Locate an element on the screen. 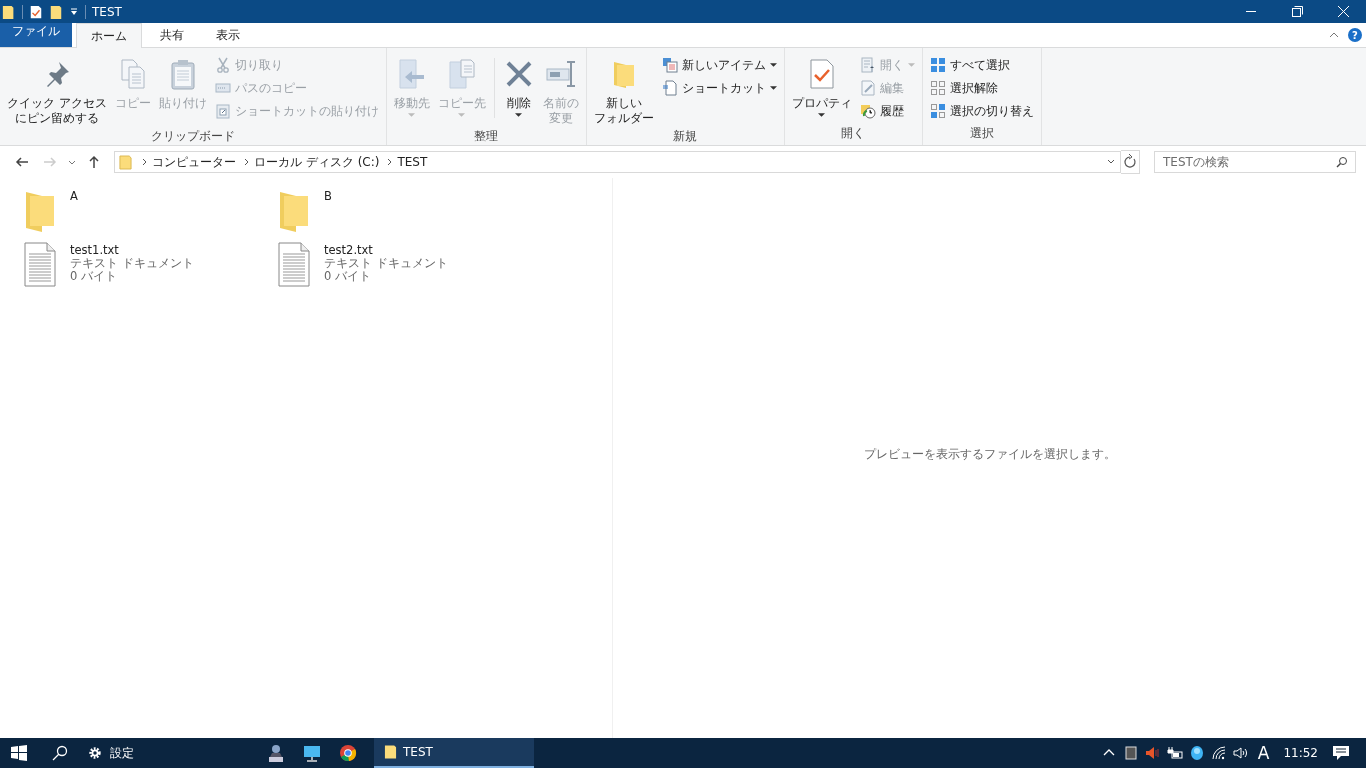 This screenshot has height=768, width=1366. scissors-icon is located at coordinates (222, 65).